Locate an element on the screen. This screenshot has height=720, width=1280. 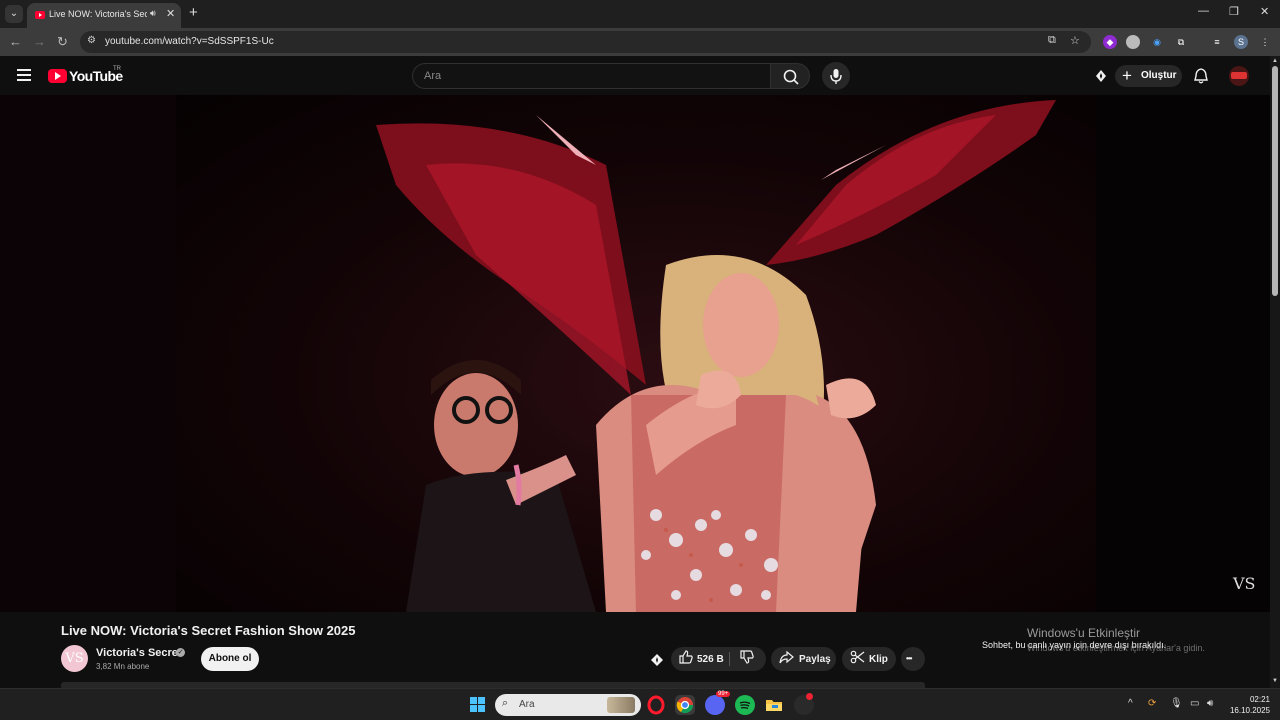
url-text: youtube.com/watch?v=SdSSPF1S-Uc is located at coordinates (189, 41).